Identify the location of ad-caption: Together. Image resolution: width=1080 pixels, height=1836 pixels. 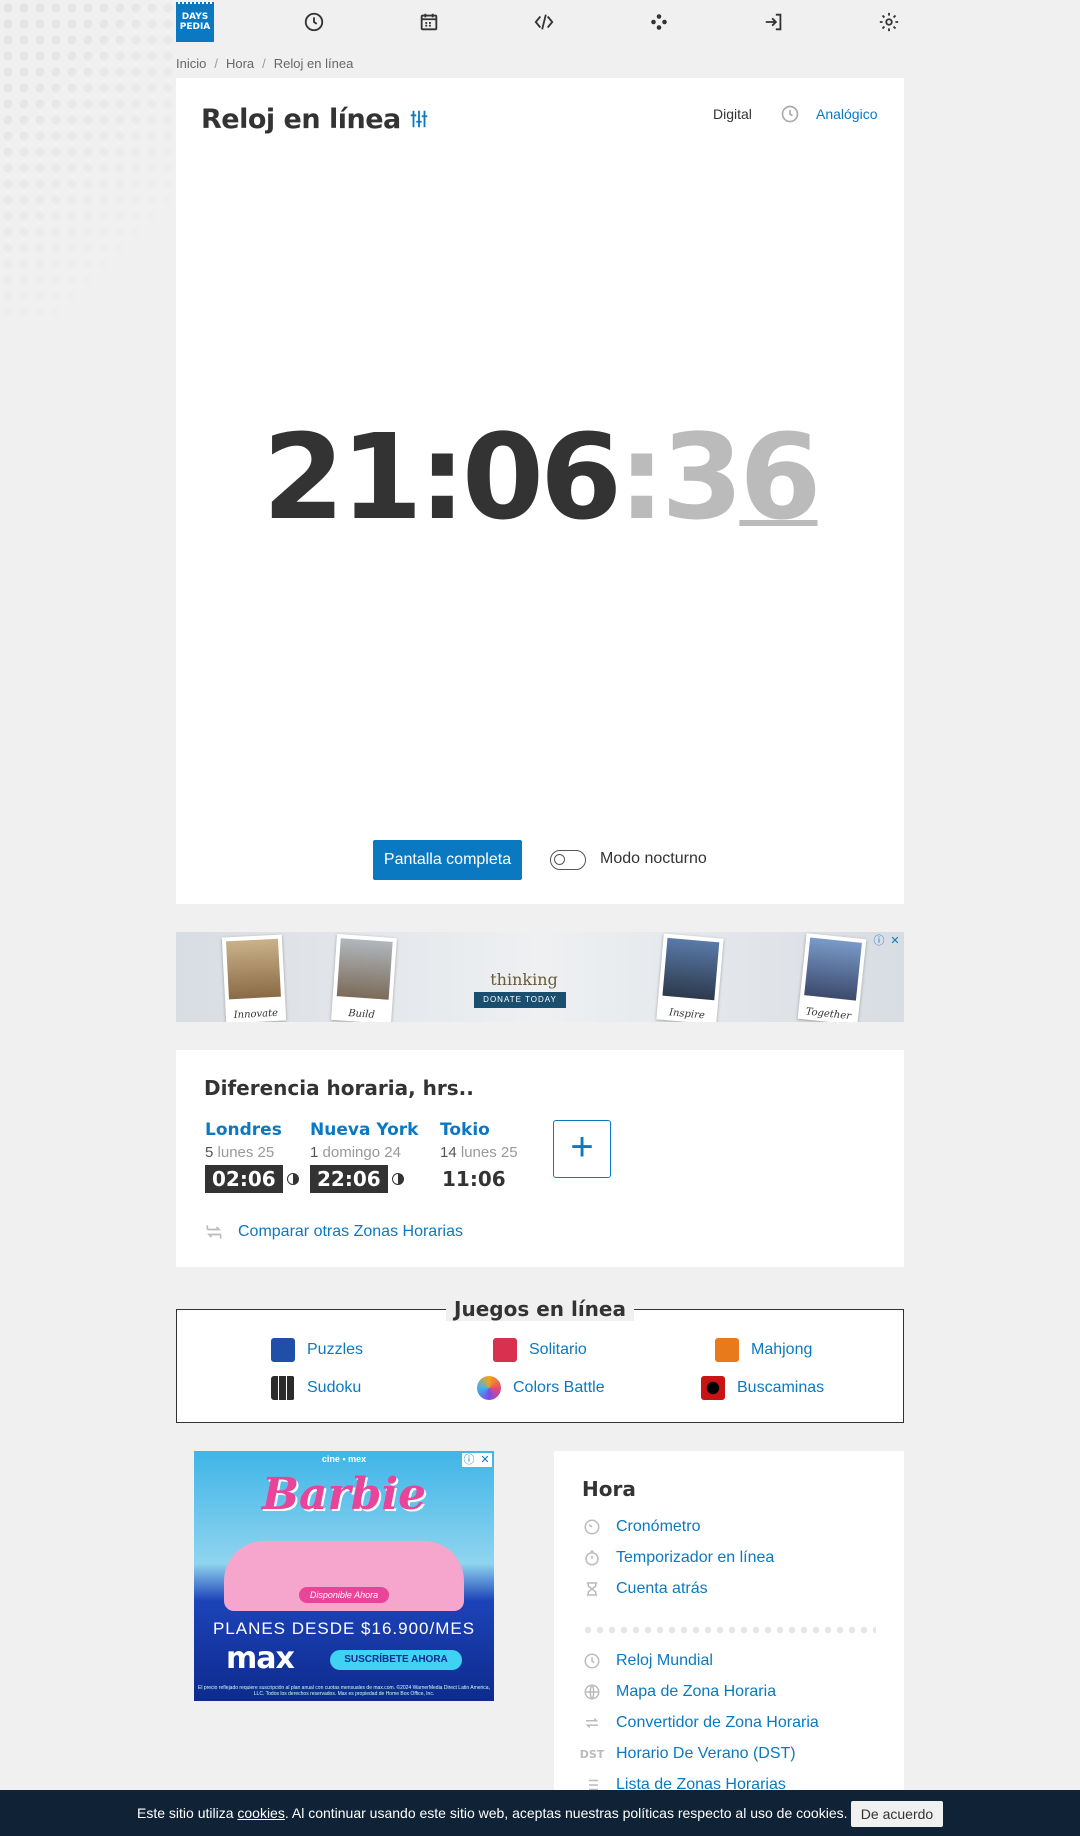
(828, 1014).